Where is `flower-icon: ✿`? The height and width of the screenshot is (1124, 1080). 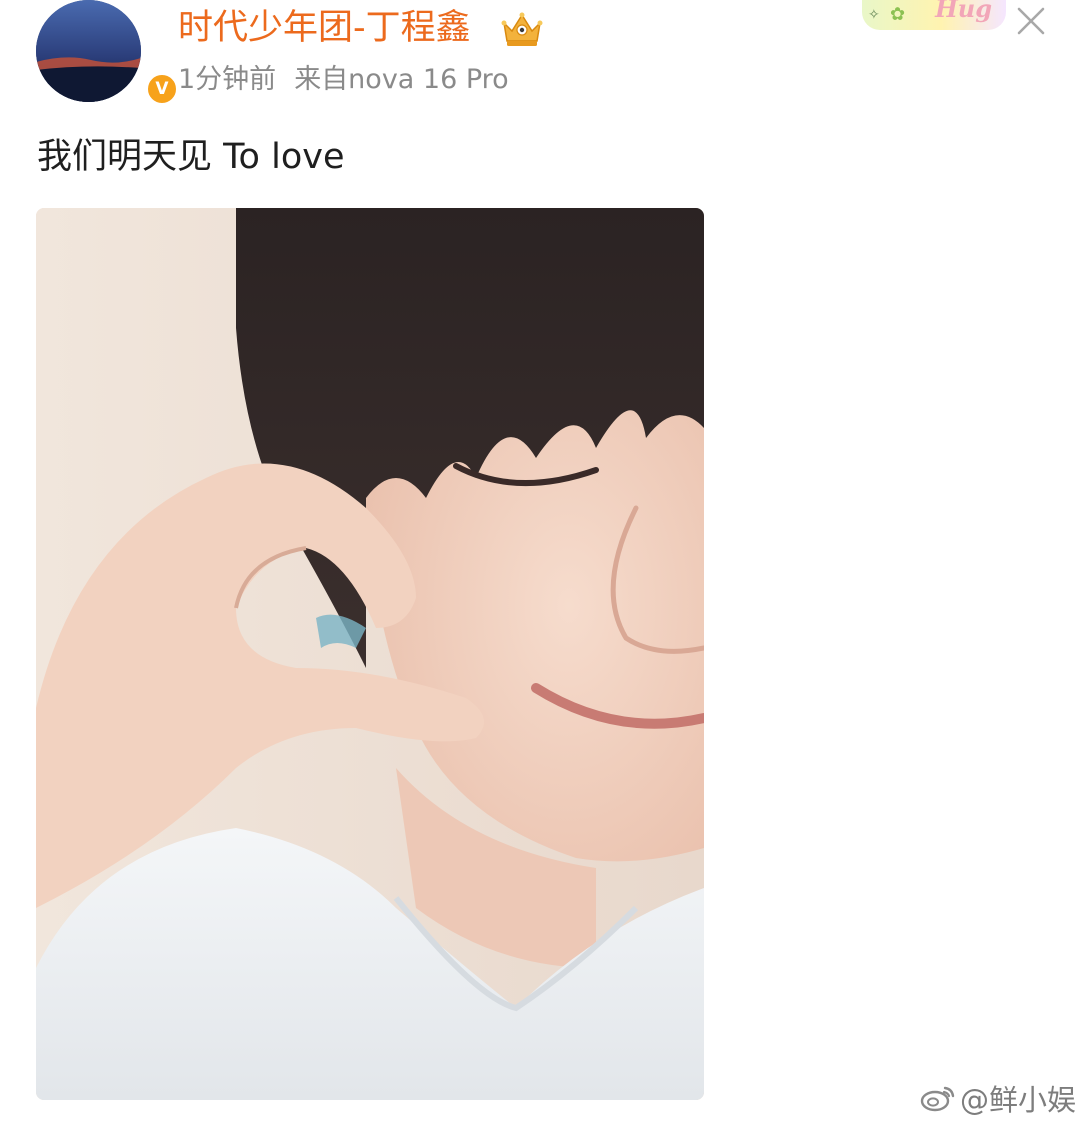
flower-icon: ✿ is located at coordinates (898, 14).